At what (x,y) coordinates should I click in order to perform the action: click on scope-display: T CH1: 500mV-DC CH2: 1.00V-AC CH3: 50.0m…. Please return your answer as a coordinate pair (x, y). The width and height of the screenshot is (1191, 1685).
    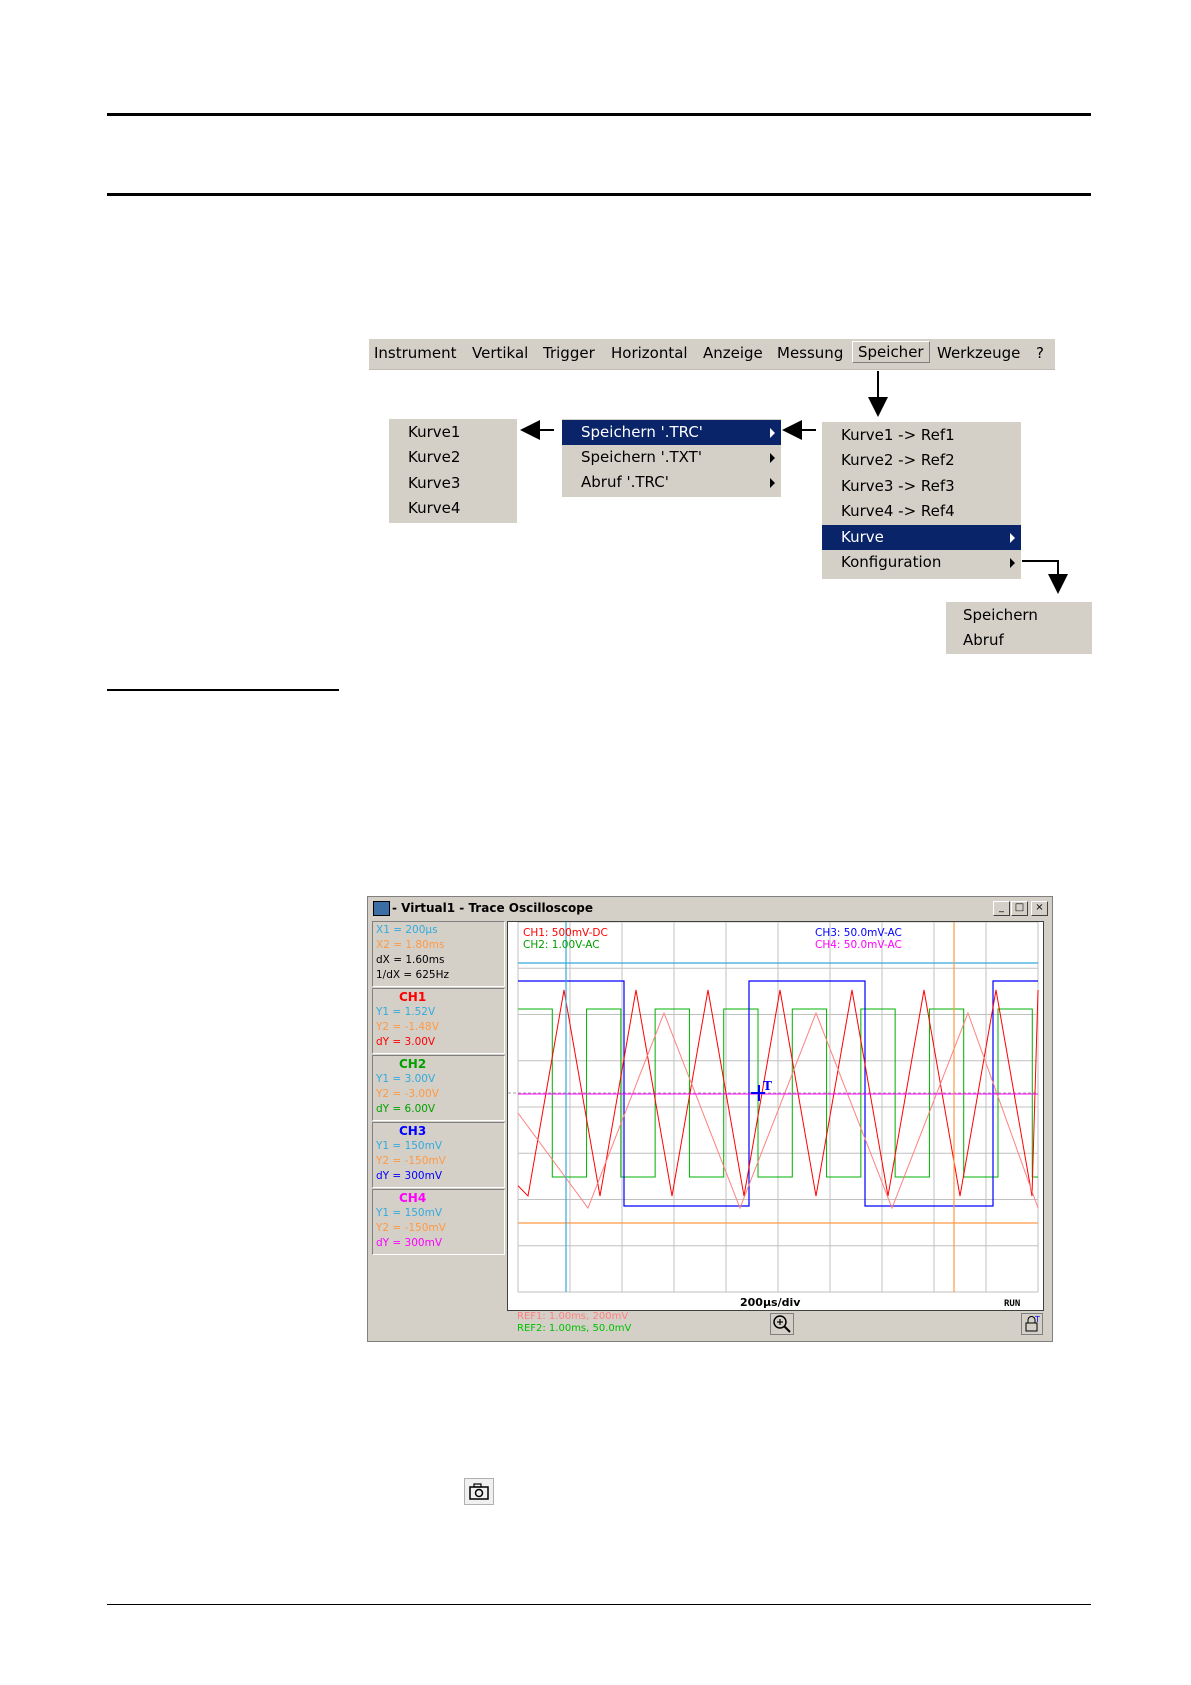
    Looking at the image, I should click on (775, 1116).